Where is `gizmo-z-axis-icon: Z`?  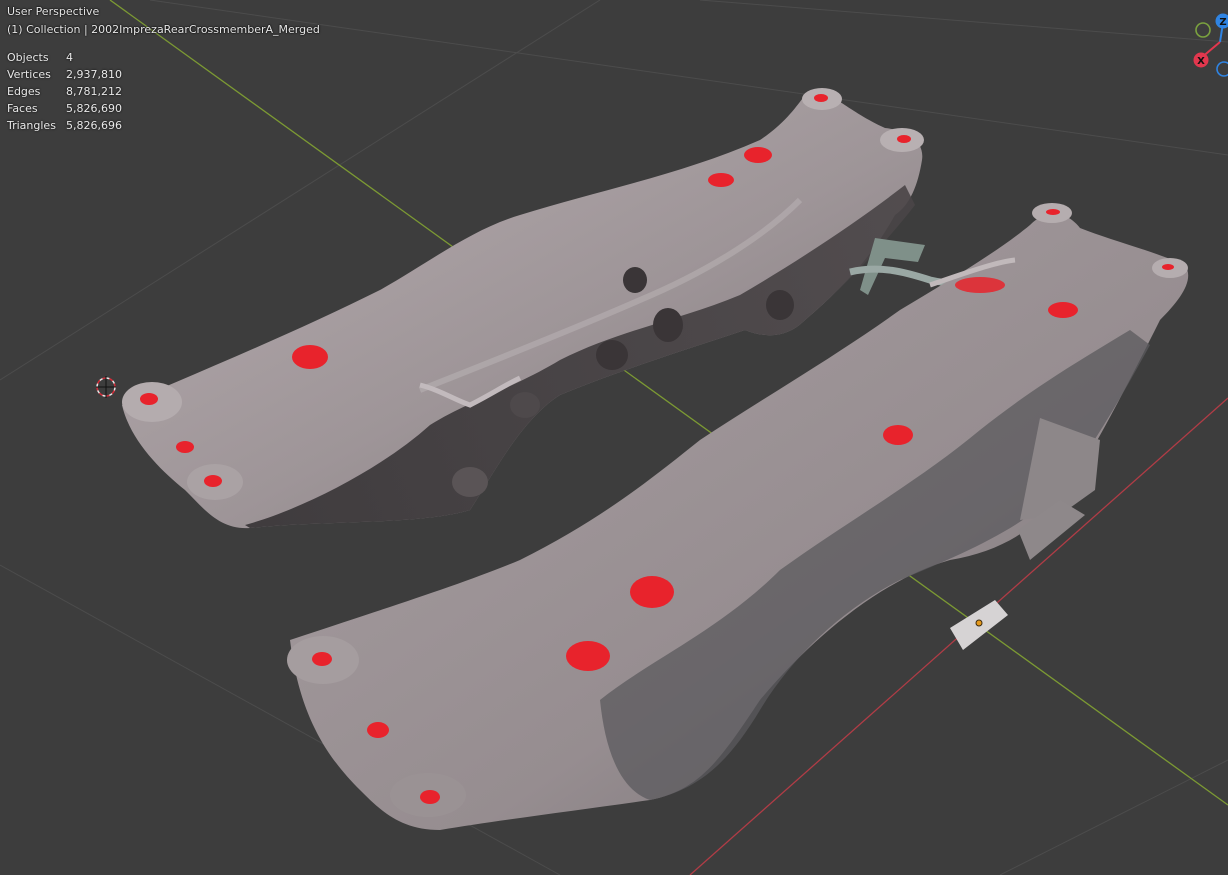 gizmo-z-axis-icon: Z is located at coordinates (1221, 21).